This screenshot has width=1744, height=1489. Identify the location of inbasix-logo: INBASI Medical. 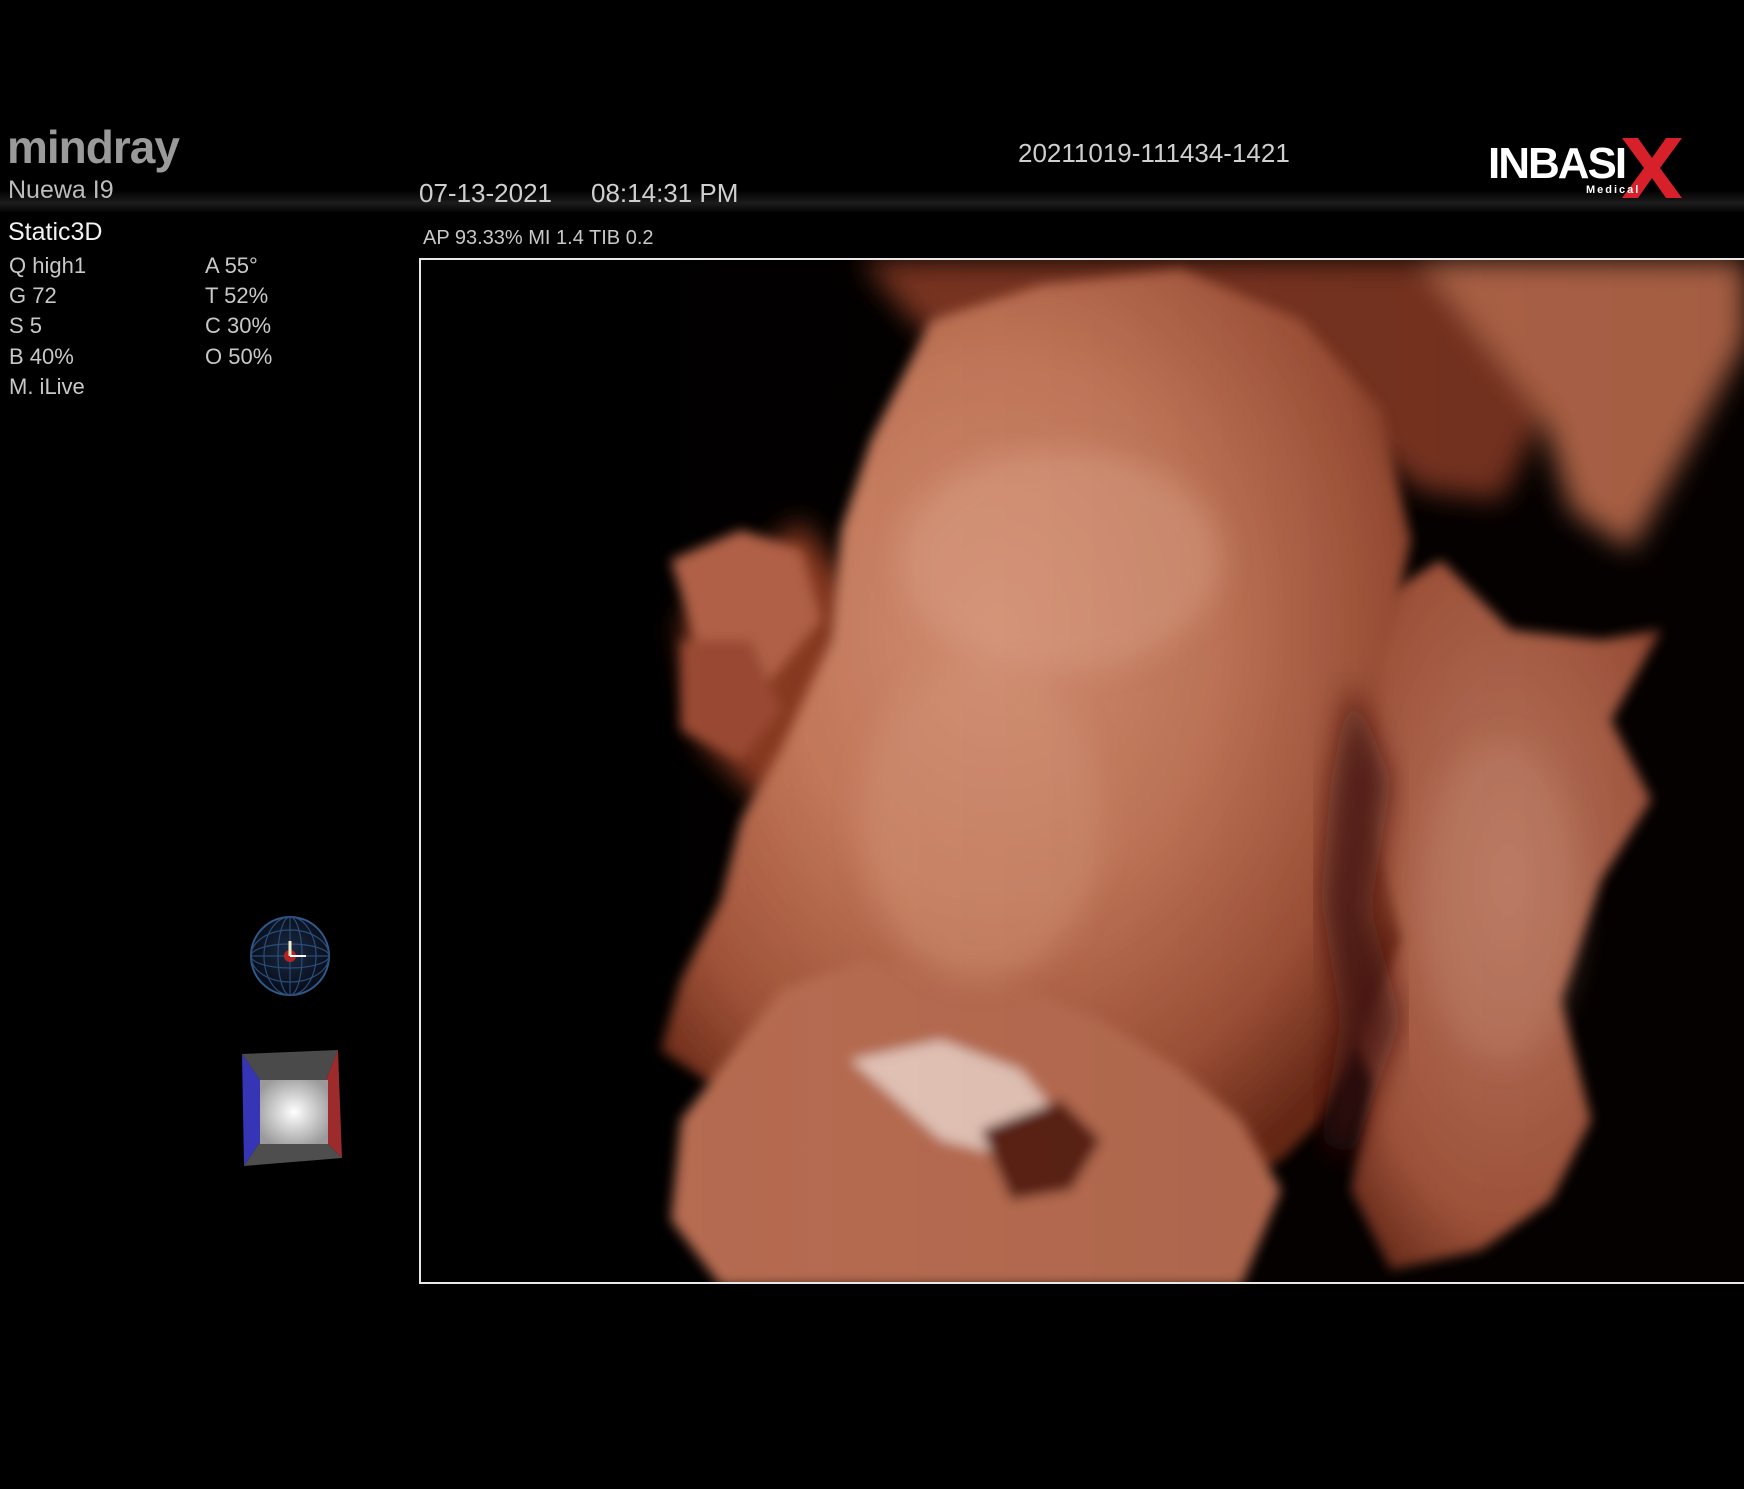
(1585, 168).